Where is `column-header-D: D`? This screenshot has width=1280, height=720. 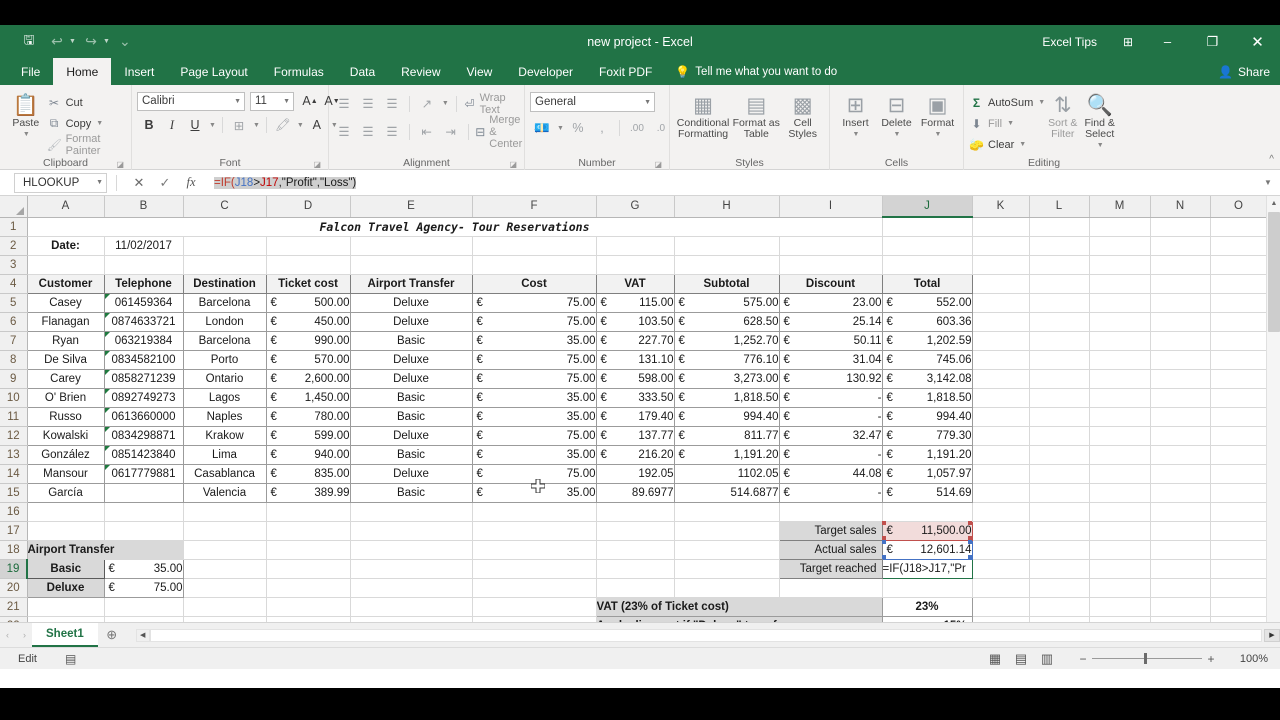
column-header-D: D is located at coordinates (308, 207).